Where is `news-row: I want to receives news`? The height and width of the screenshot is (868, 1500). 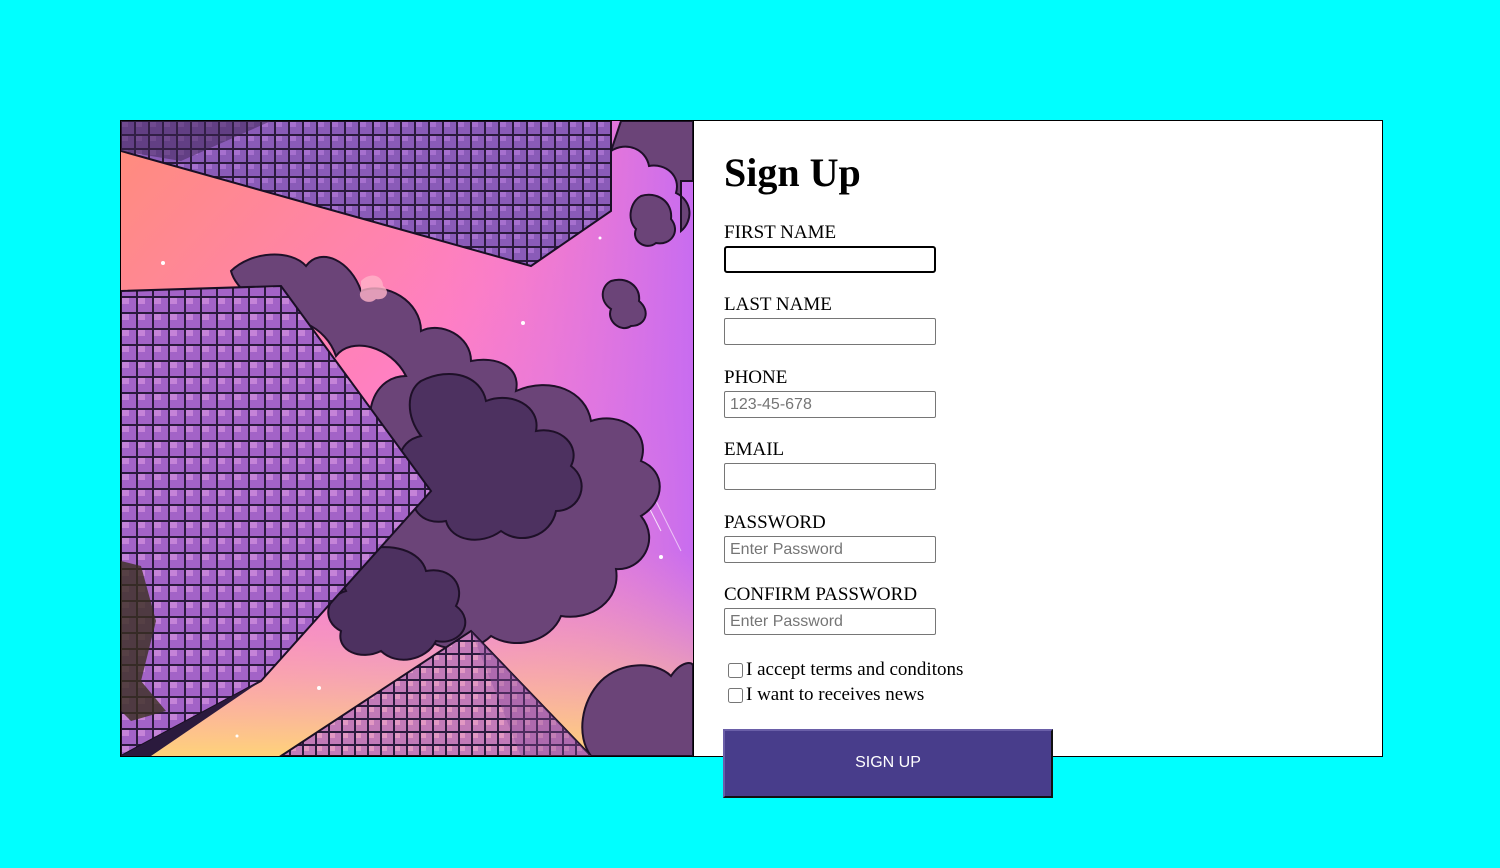
news-row: I want to receives news is located at coordinates (826, 695).